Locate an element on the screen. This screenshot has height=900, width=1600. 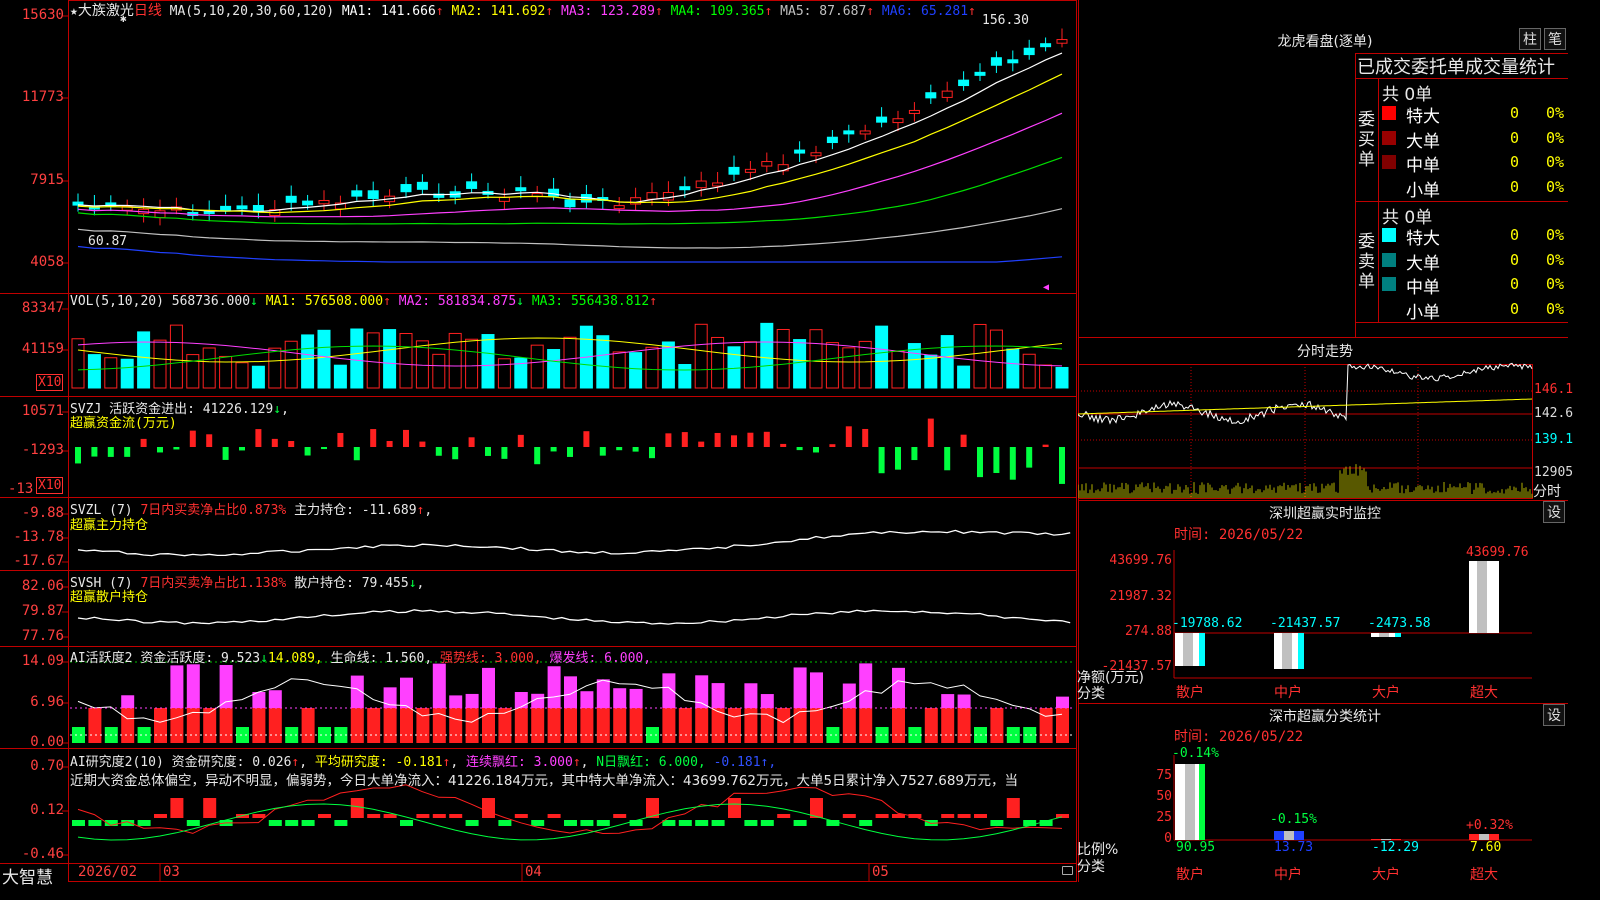
classify-chart is located at coordinates (1352, 798).